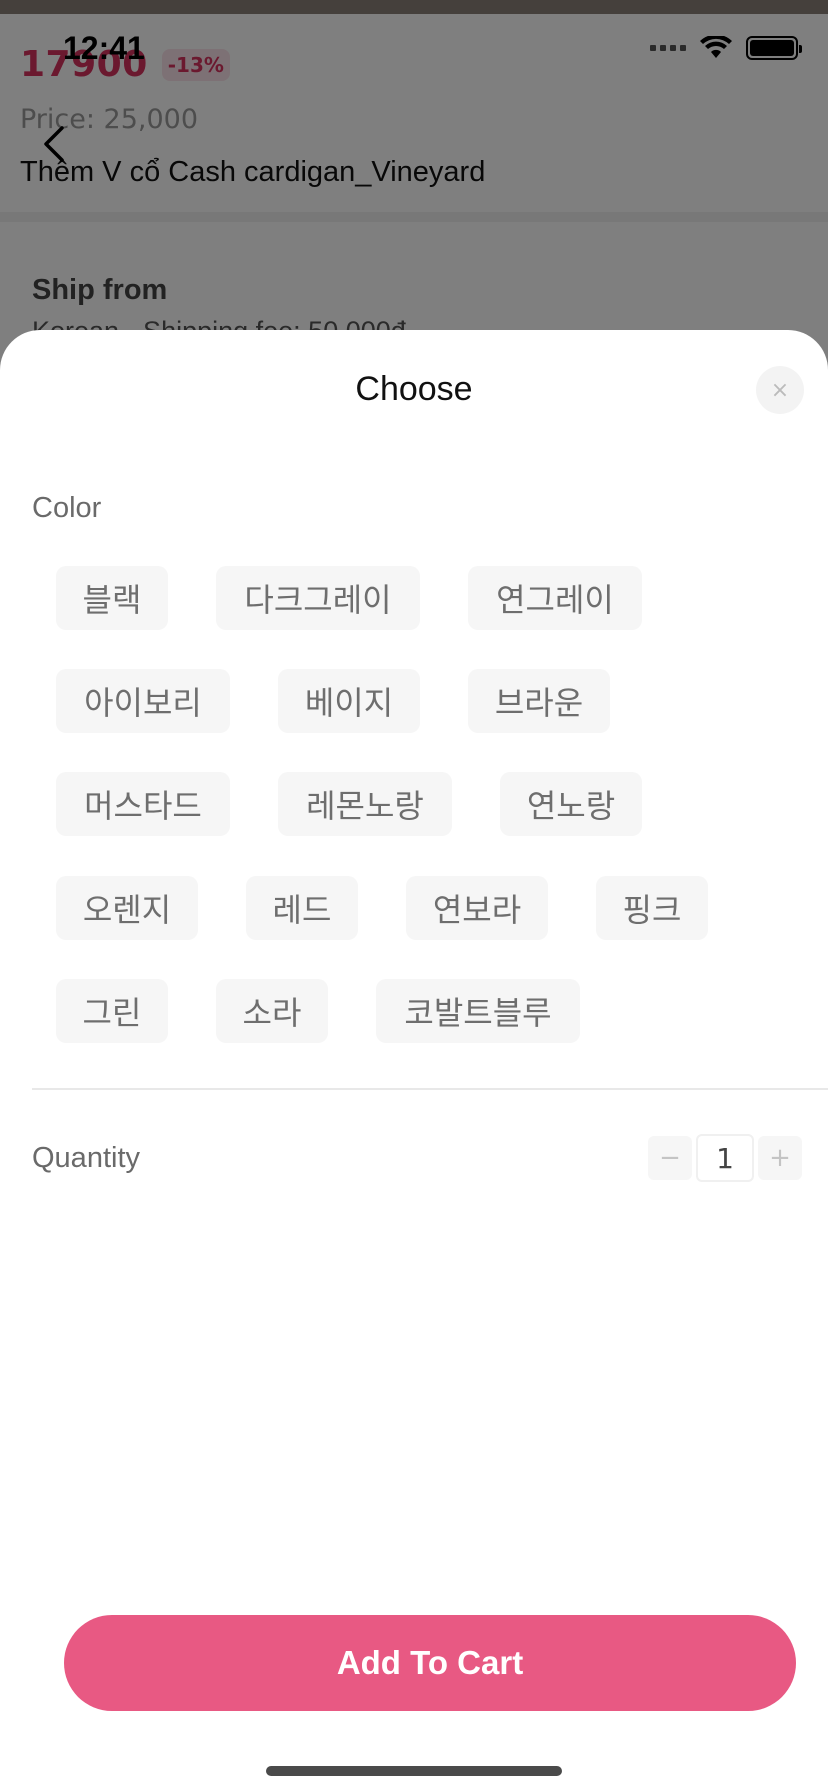  What do you see at coordinates (555, 598) in the screenshot?
I see `color-option: 연그레이` at bounding box center [555, 598].